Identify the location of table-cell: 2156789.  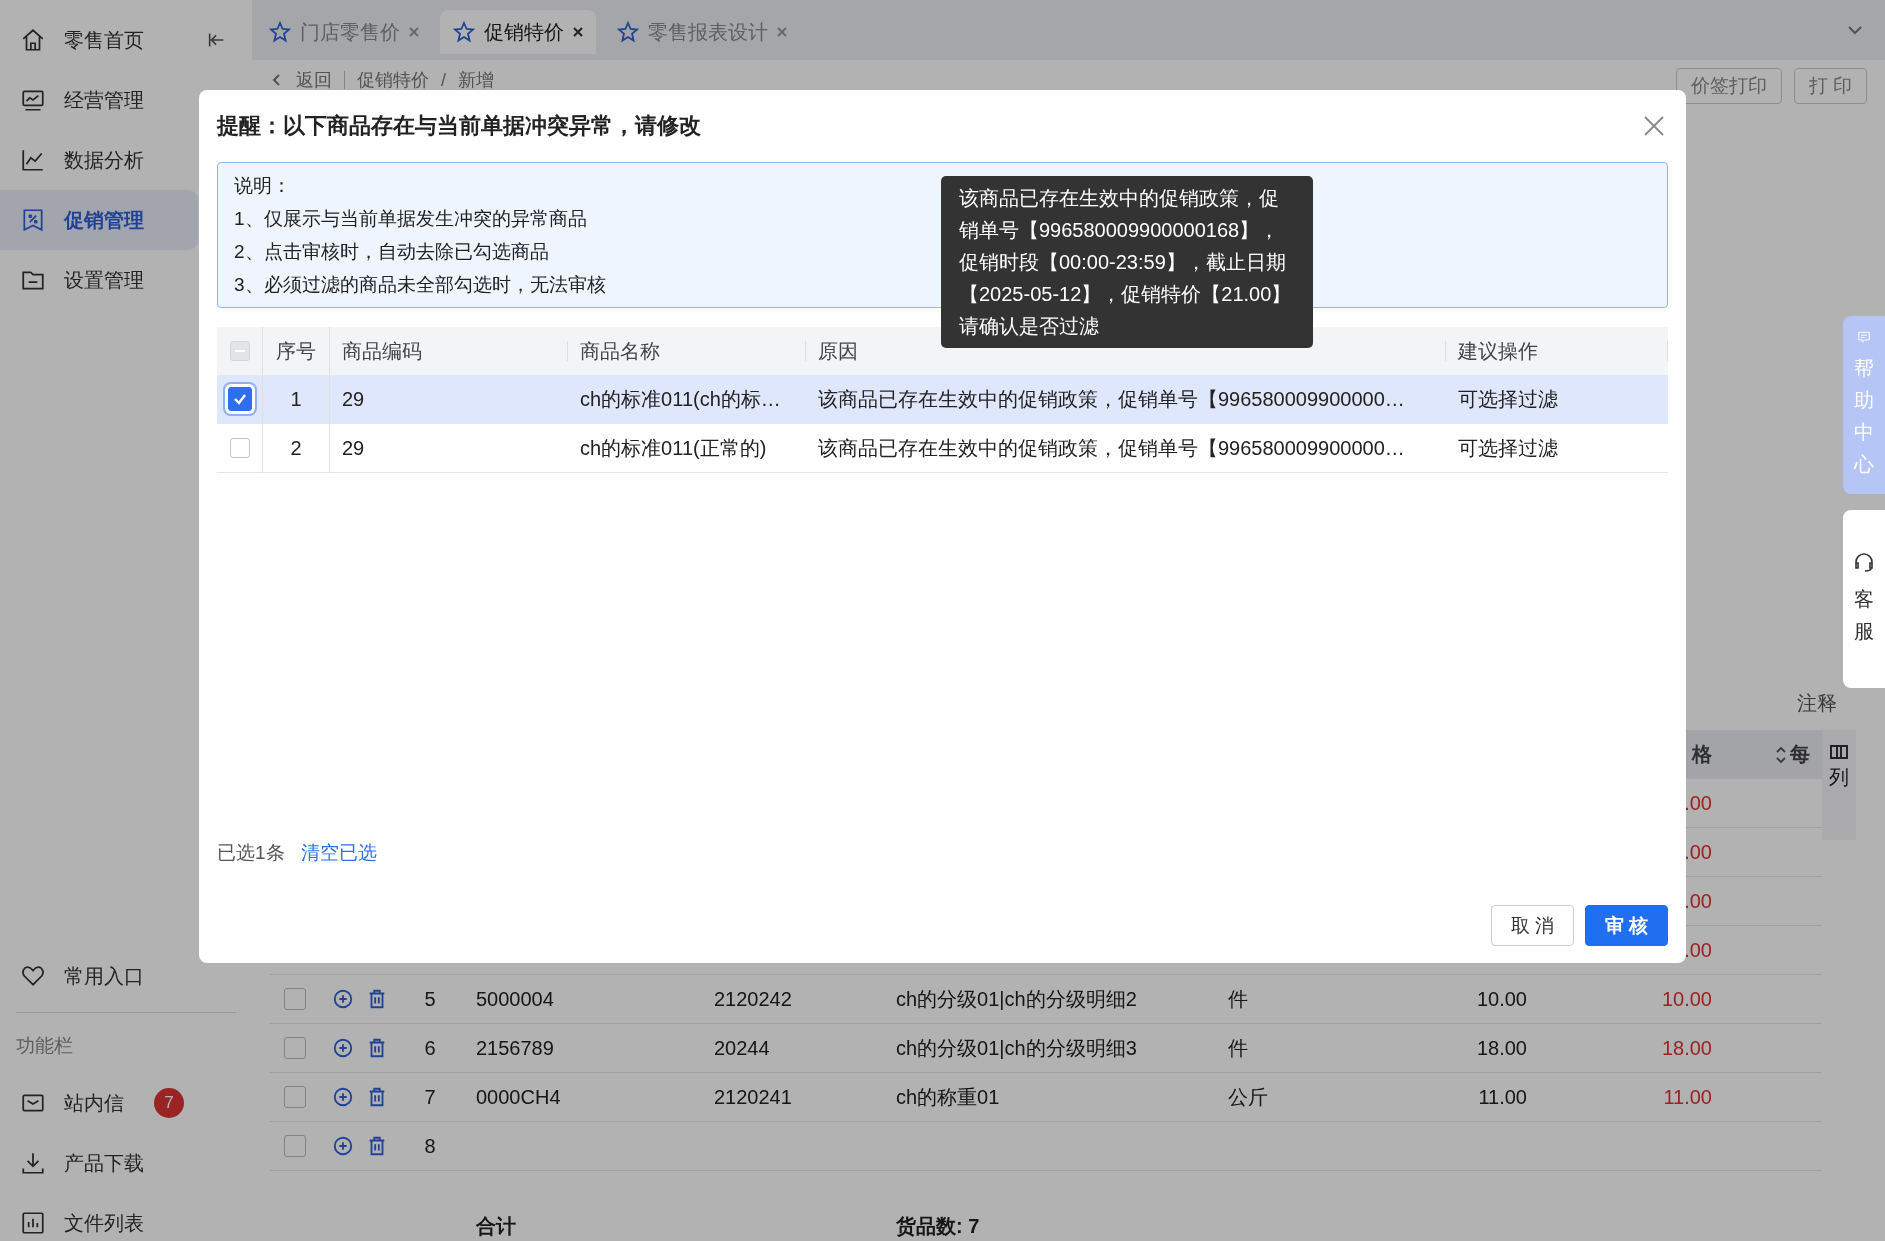
(515, 1048).